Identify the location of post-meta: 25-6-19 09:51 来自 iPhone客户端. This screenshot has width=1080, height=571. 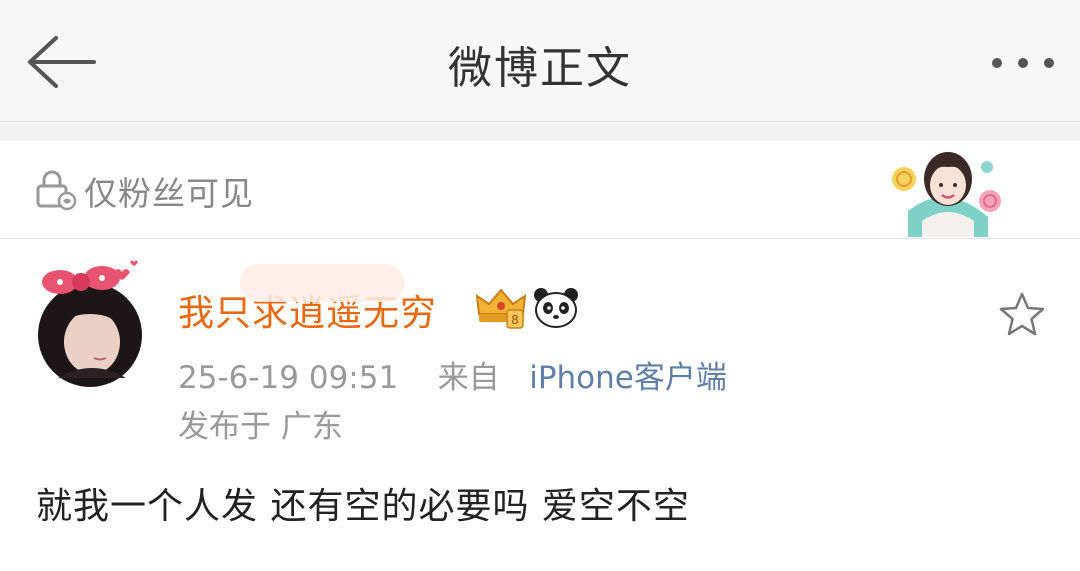
(452, 374).